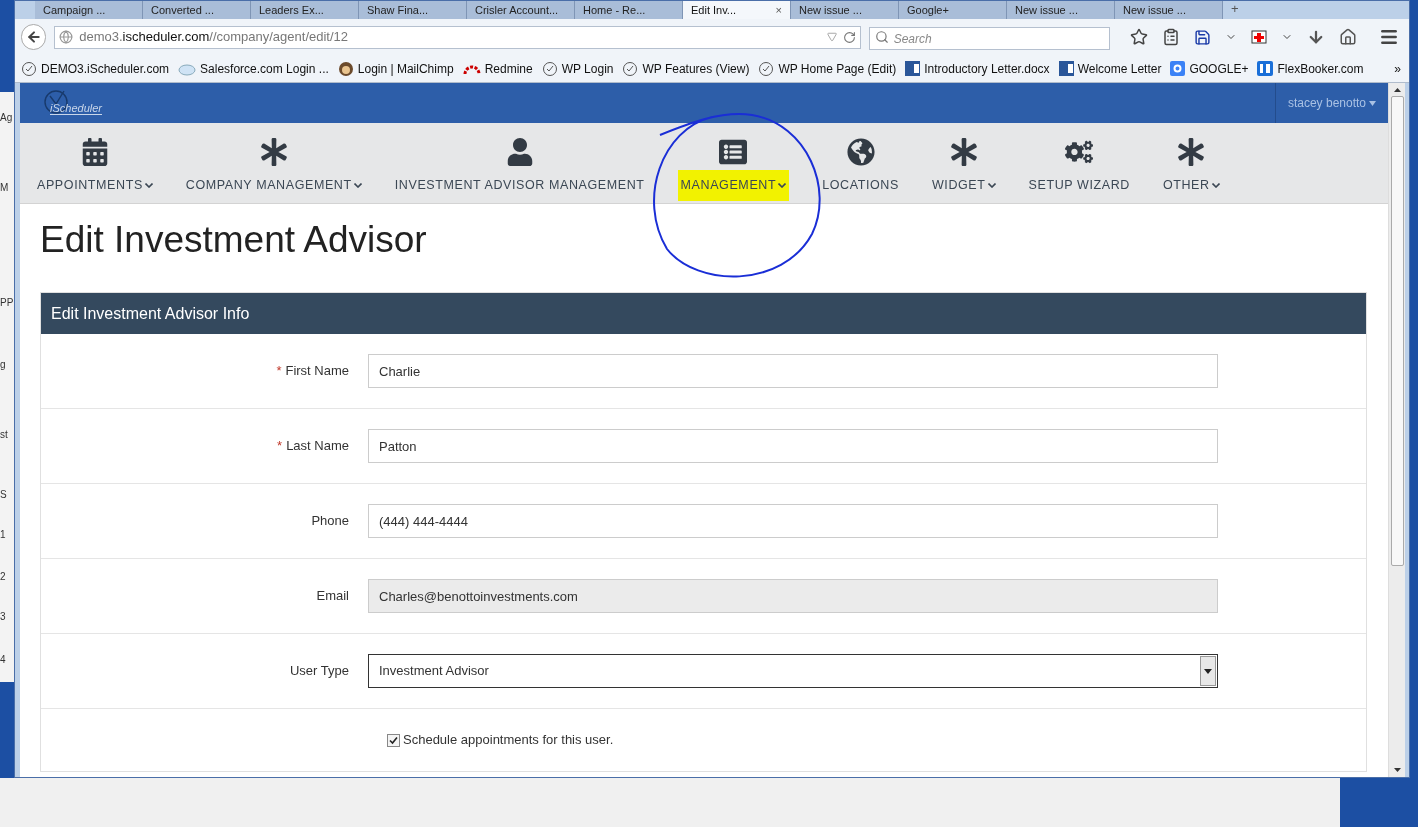 The width and height of the screenshot is (1418, 827). Describe the element at coordinates (3, 535) in the screenshot. I see `background-text: 1` at that location.